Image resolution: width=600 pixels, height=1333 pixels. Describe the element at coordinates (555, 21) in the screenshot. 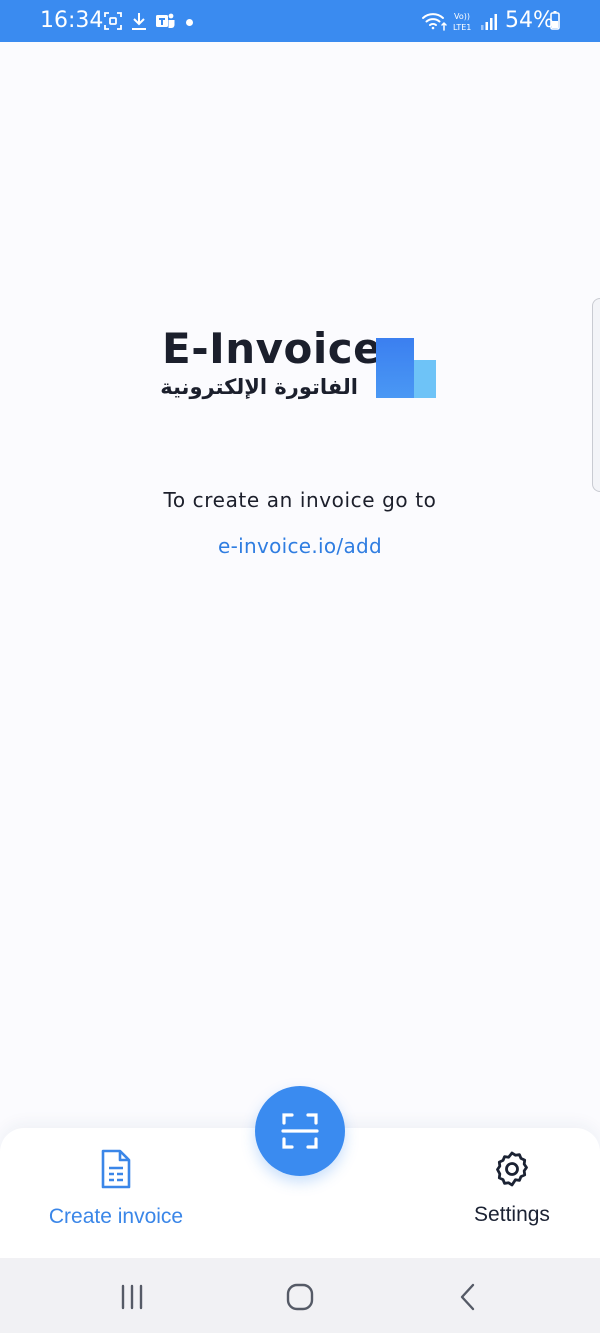

I see `battery-icon` at that location.